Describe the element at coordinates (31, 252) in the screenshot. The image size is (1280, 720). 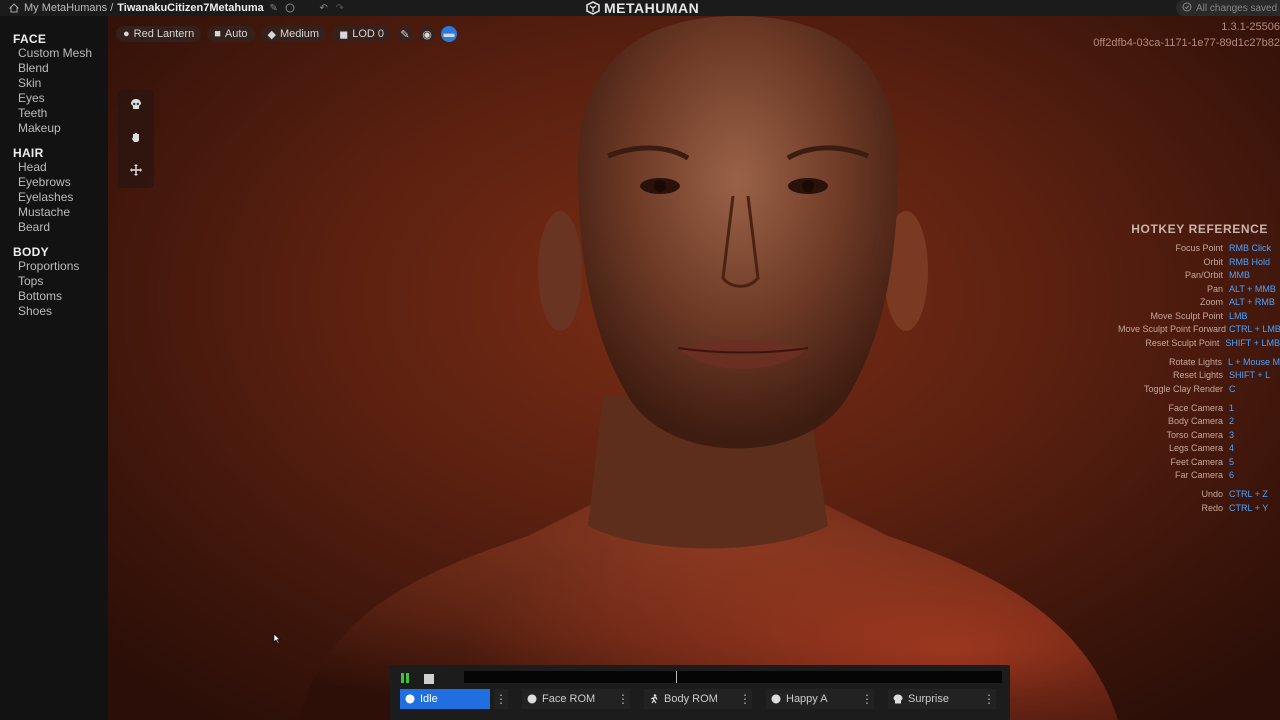
I see `sidebar-section-body: BODY` at that location.